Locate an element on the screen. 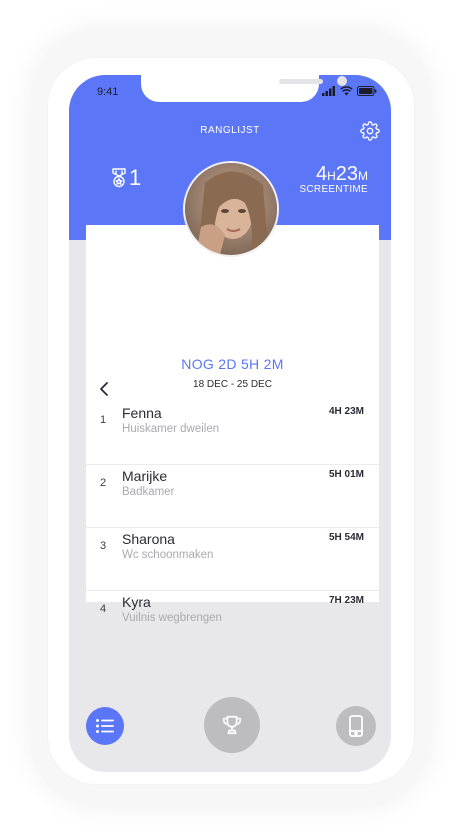 The height and width of the screenshot is (835, 462). back-button is located at coordinates (104, 389).